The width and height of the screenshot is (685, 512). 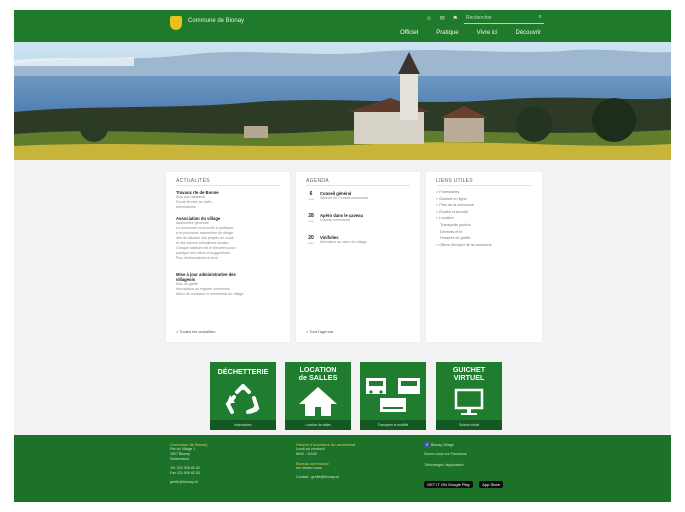 I want to click on tile-footer: Guichet virtuel, so click(x=469, y=425).